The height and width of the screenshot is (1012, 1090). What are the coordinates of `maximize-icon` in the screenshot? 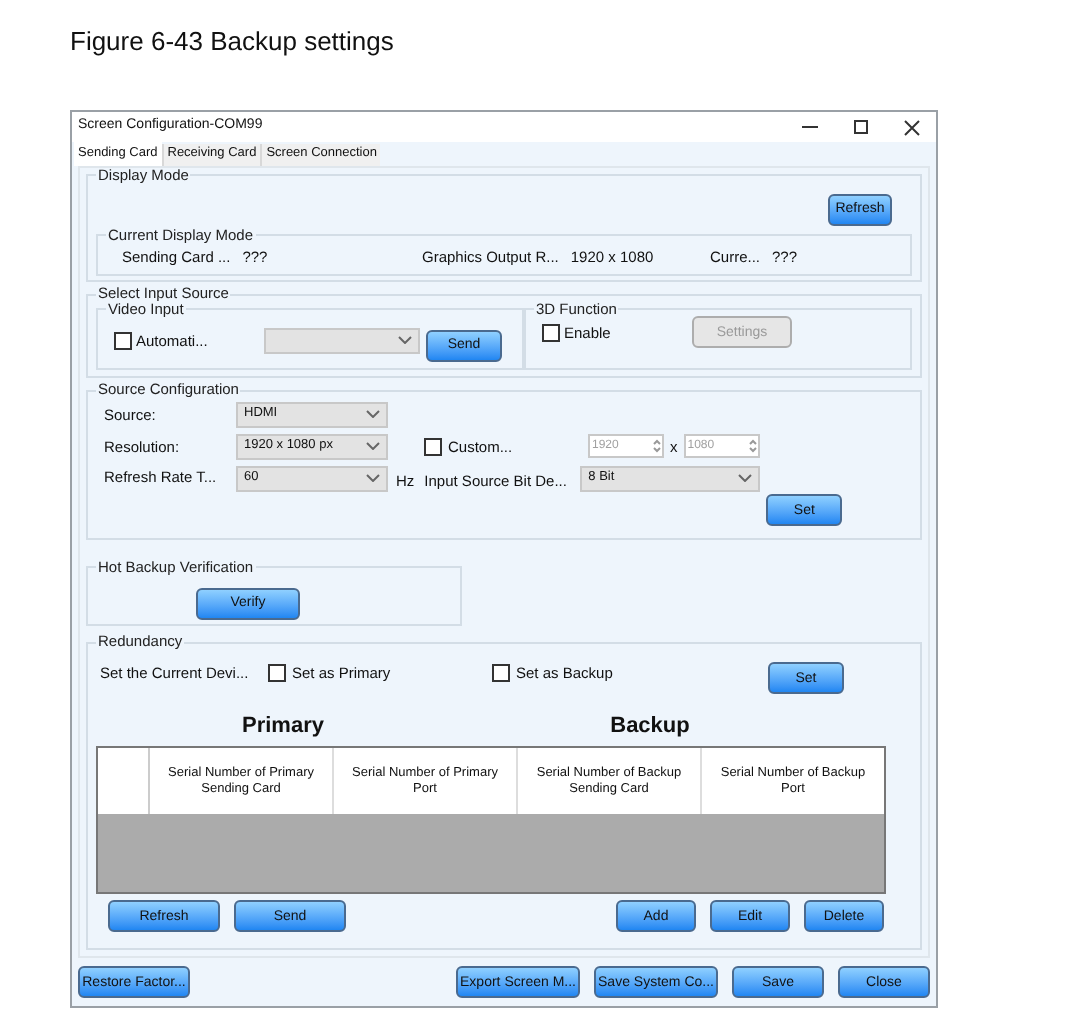 It's located at (861, 127).